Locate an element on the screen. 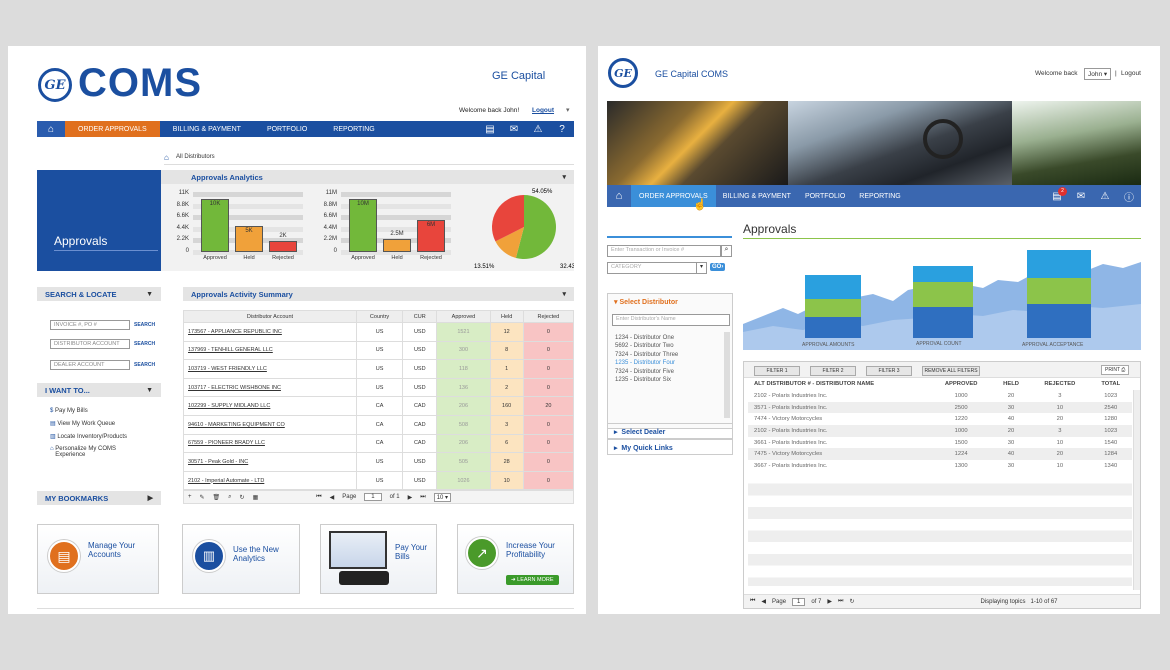 This screenshot has width=1170, height=670. scrollbar is located at coordinates (727, 375).